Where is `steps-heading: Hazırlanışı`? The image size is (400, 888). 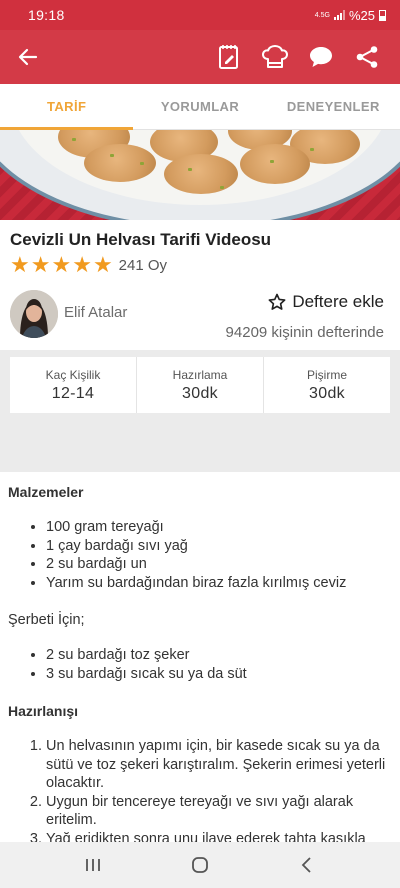 steps-heading: Hazırlanışı is located at coordinates (43, 711).